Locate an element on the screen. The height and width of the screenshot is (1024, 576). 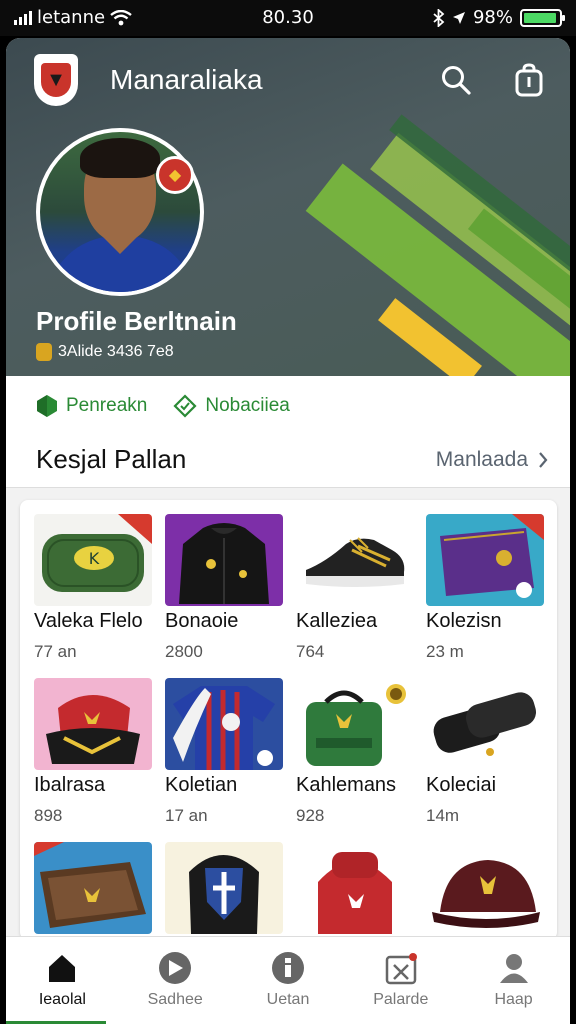
product-price: 17 an is located at coordinates (186, 815).